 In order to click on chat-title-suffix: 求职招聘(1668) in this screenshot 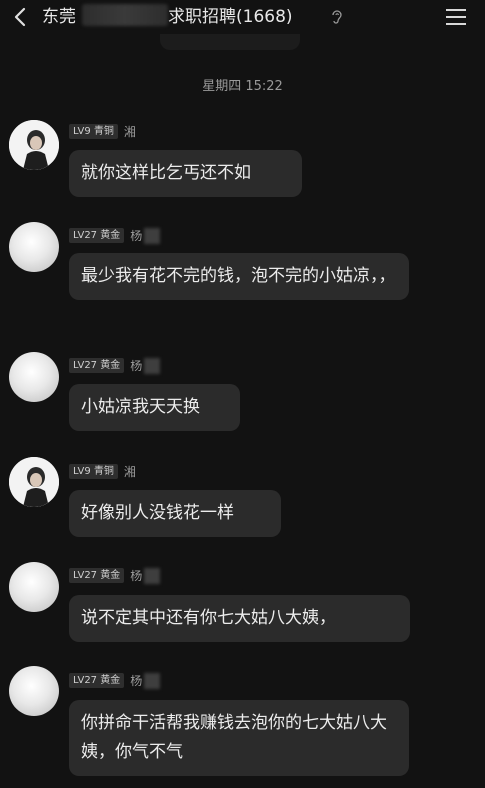, I will do `click(230, 17)`.